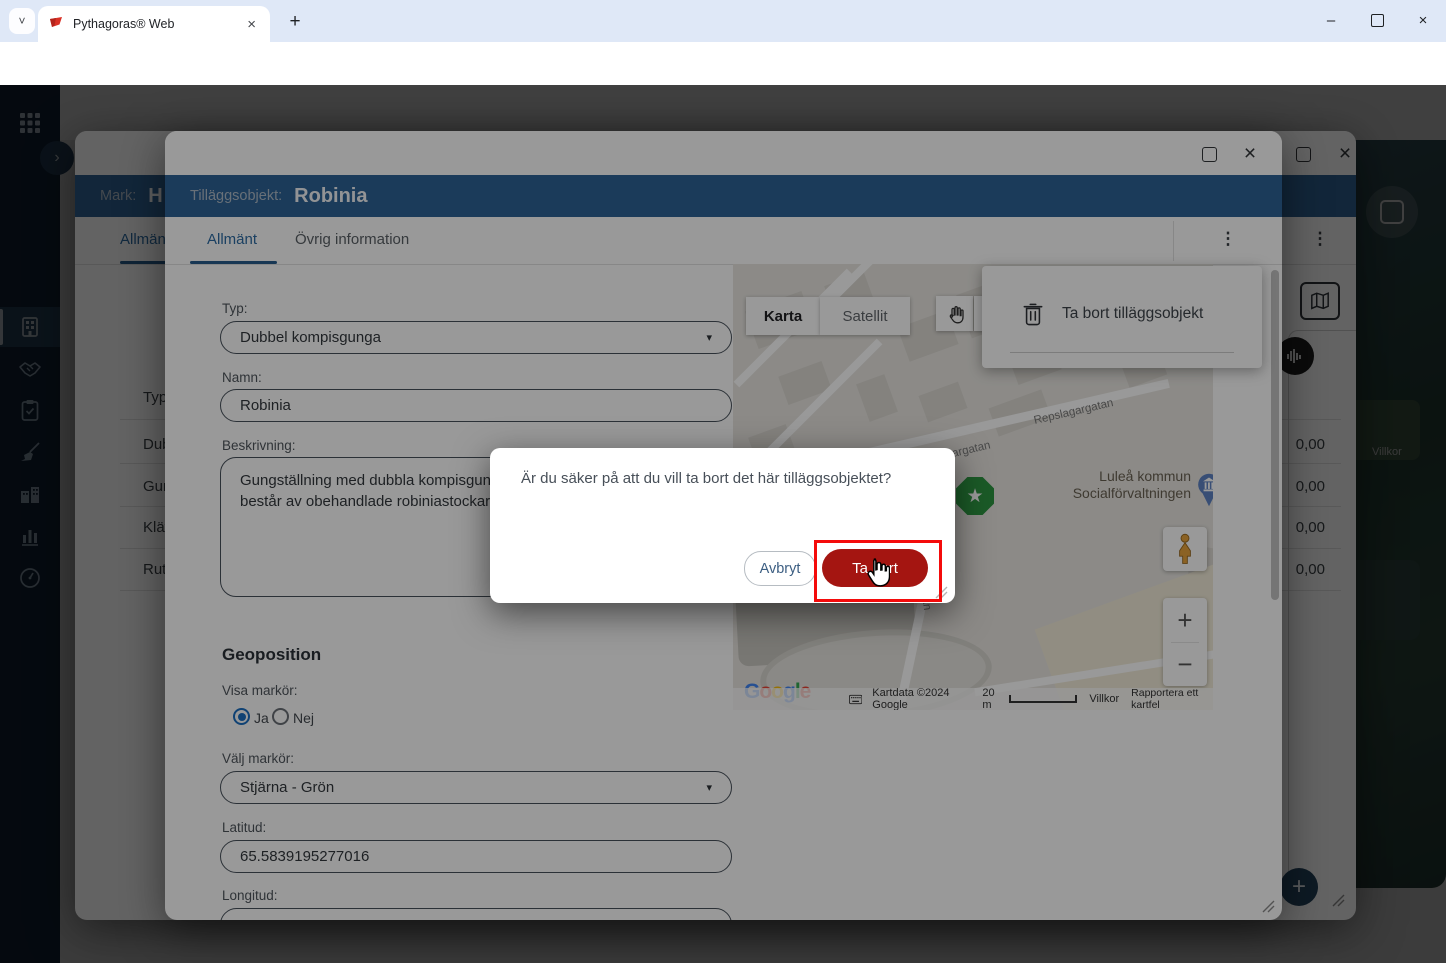 This screenshot has height=963, width=1446. Describe the element at coordinates (723, 21) in the screenshot. I see `browser-tab-strip: ˅ Pythagoras® Web × + – ×` at that location.